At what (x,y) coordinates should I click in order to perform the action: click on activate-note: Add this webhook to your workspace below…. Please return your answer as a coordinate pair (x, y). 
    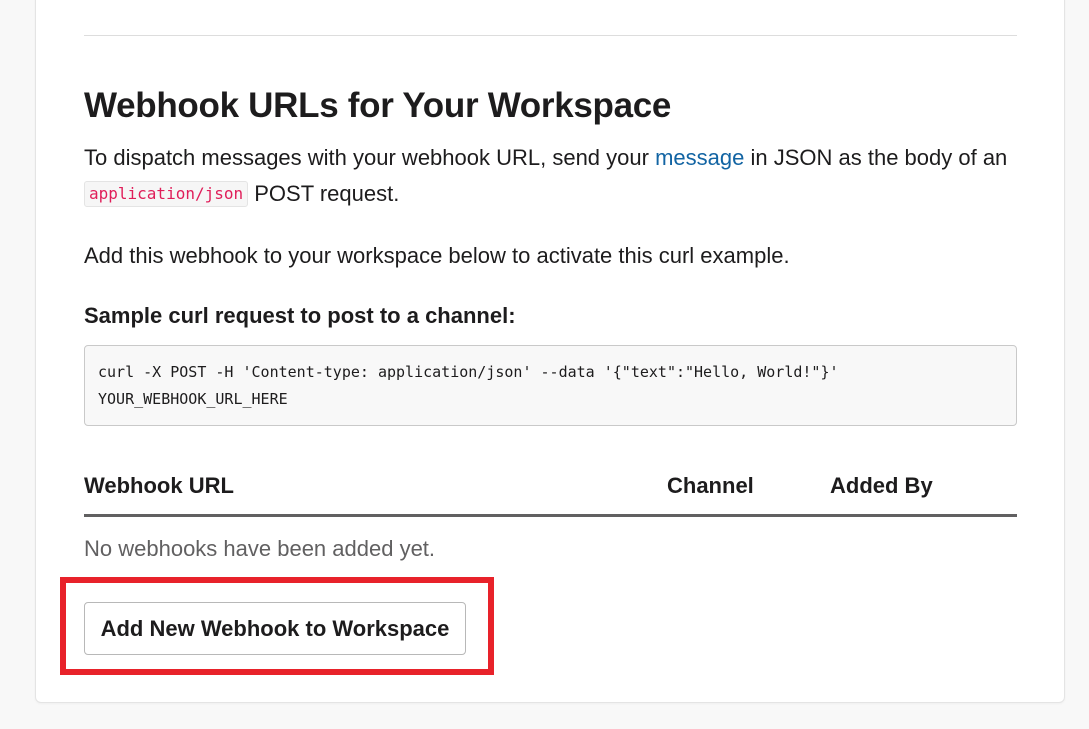
    Looking at the image, I should click on (437, 255).